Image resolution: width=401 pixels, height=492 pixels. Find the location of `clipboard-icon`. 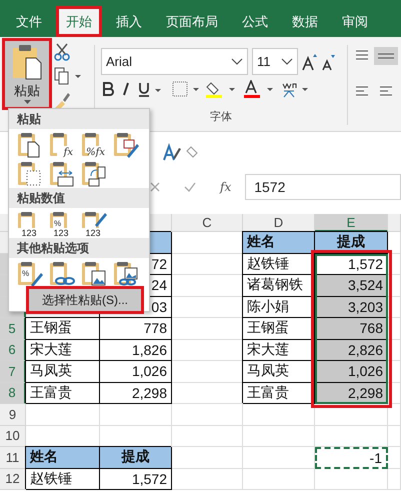

clipboard-icon is located at coordinates (27, 62).